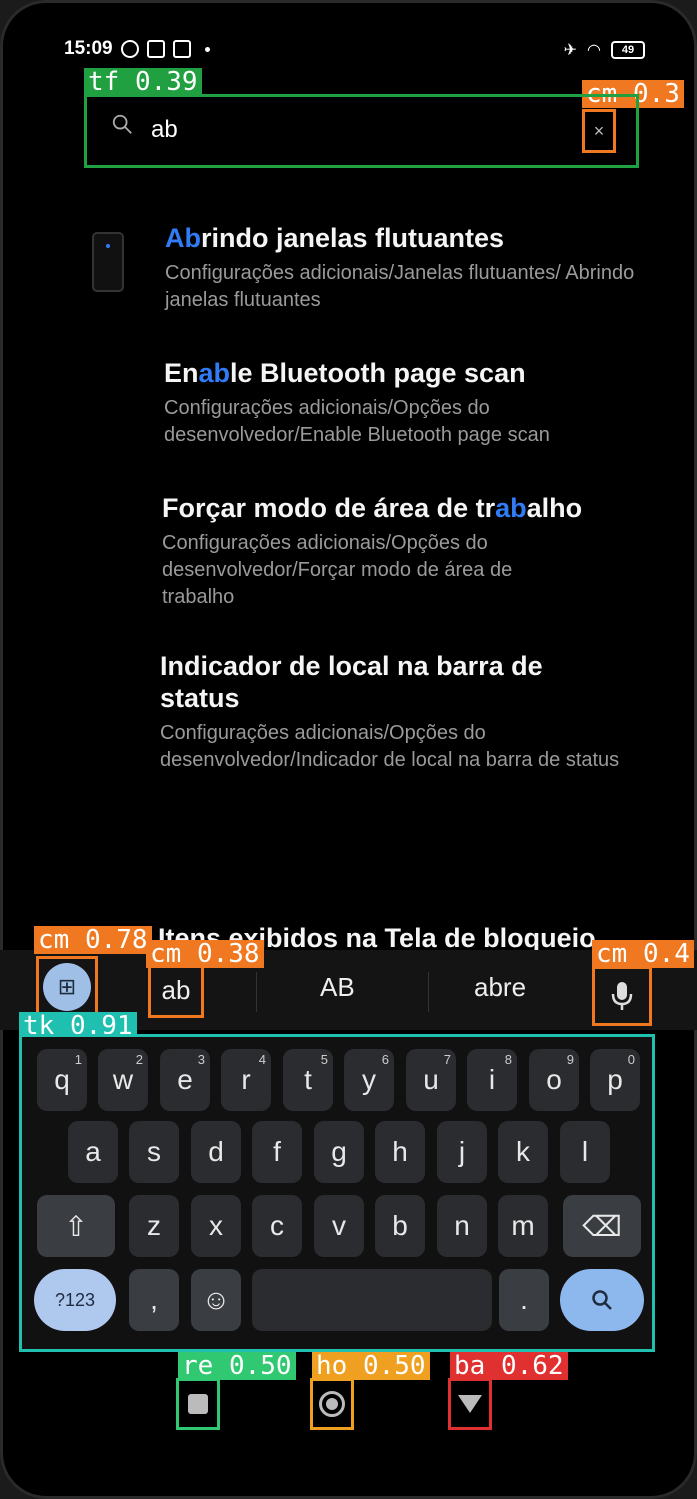 The image size is (697, 1499). Describe the element at coordinates (155, 49) in the screenshot. I see `notification-icon` at that location.